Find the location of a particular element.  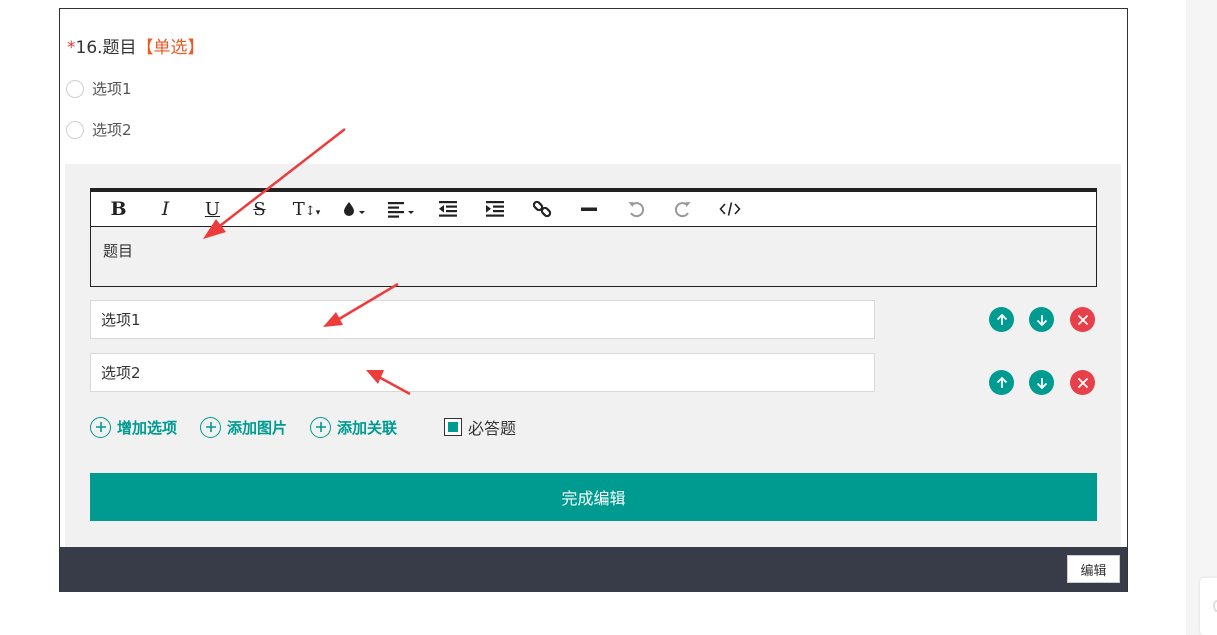

add-option-button: 增加选项 is located at coordinates (134, 427).